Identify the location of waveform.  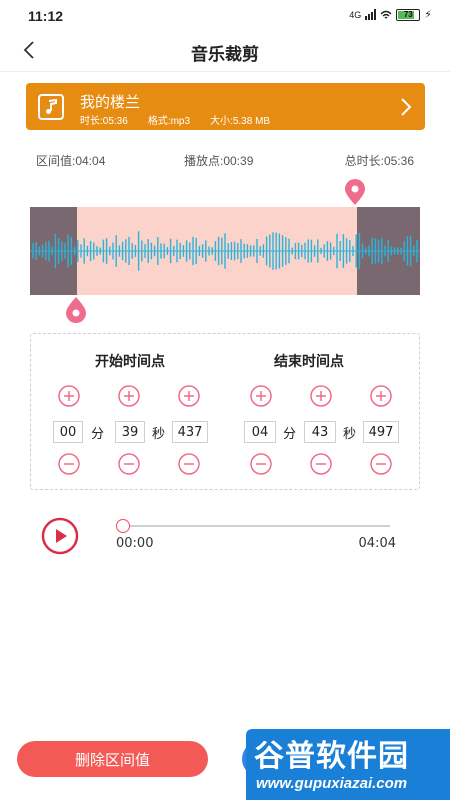
(225, 251).